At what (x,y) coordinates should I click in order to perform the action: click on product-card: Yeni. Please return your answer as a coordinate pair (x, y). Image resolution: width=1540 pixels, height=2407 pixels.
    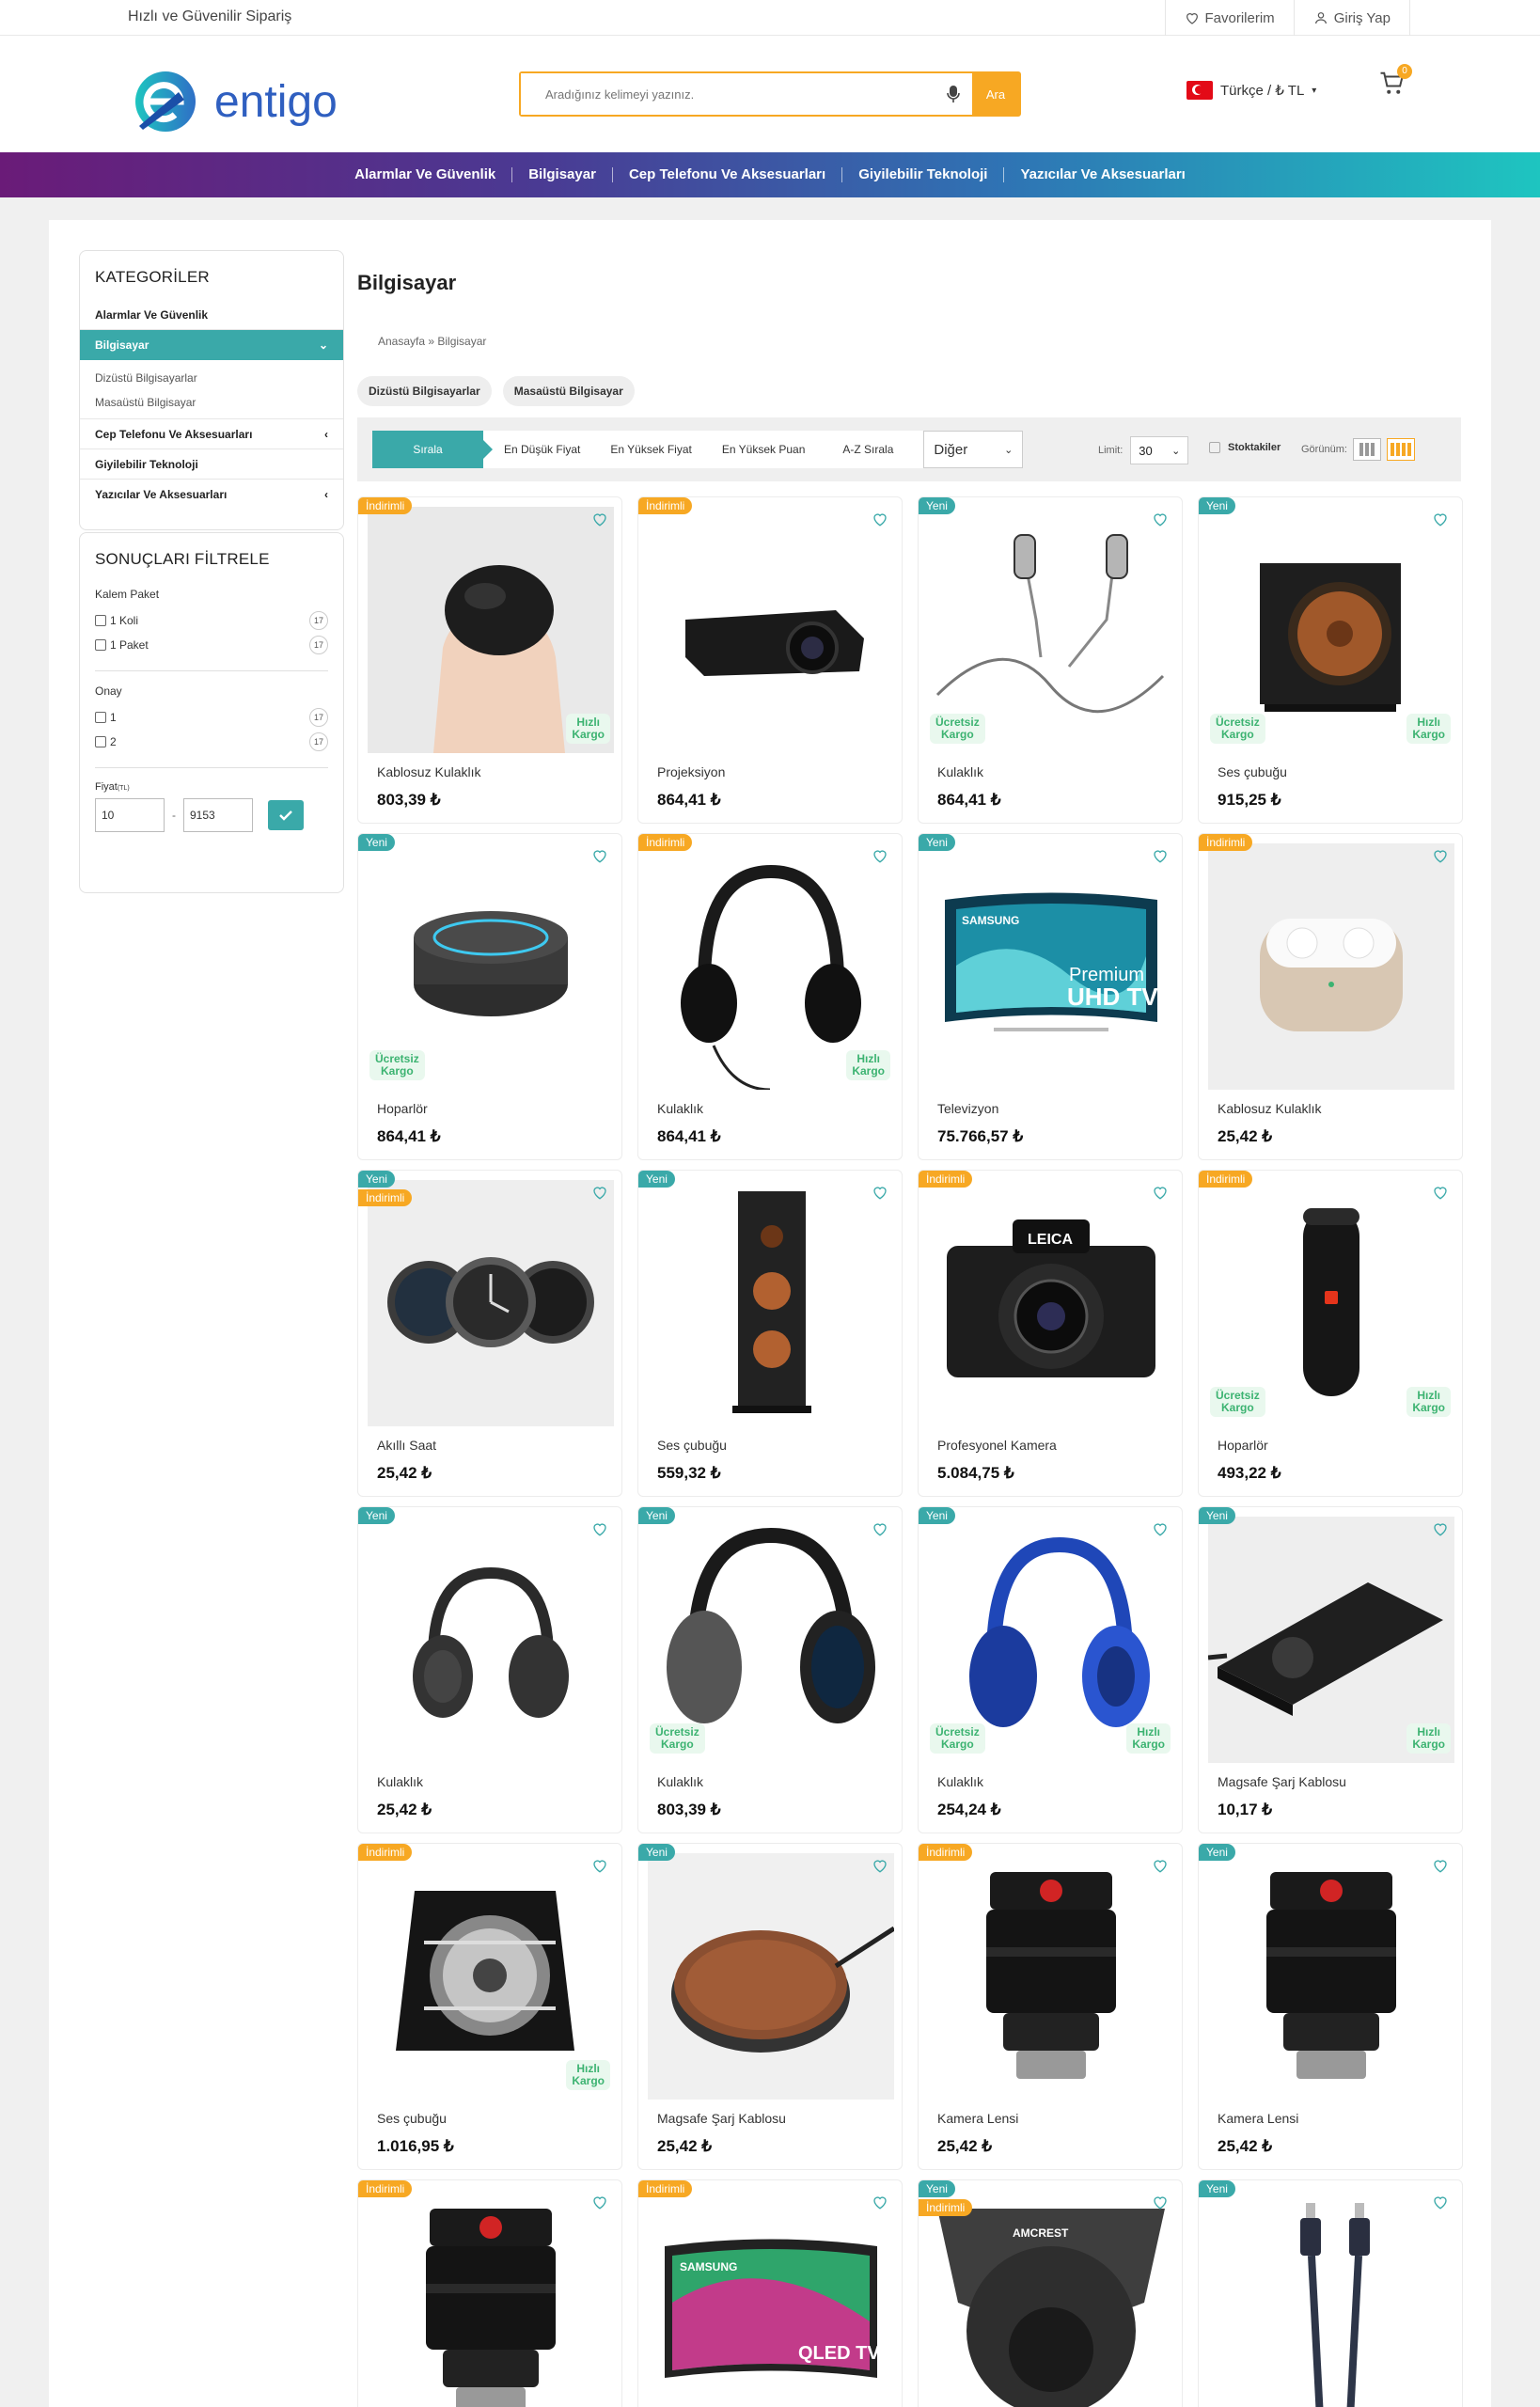
    Looking at the image, I should click on (1330, 2293).